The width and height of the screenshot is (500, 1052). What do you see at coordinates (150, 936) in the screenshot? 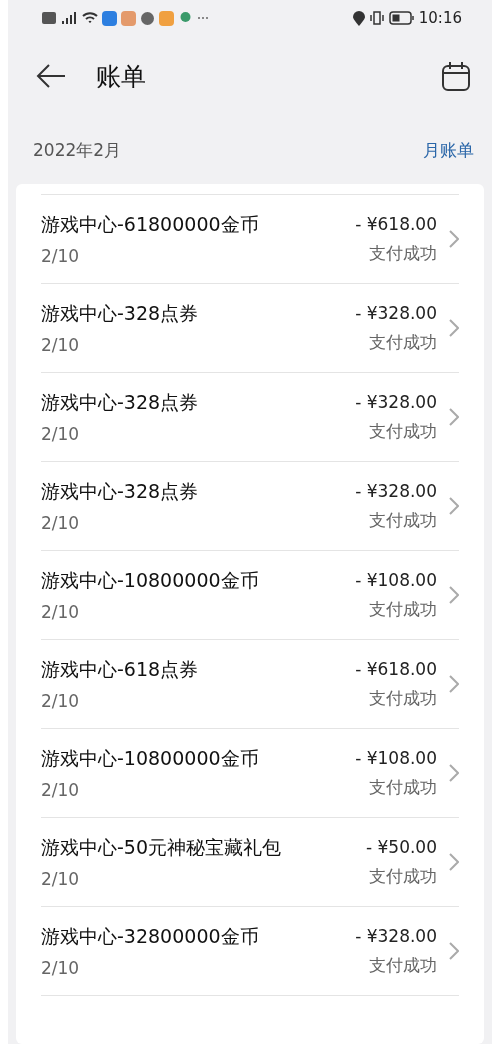
I see `bill-title: 游戏中心-32800000金币` at bounding box center [150, 936].